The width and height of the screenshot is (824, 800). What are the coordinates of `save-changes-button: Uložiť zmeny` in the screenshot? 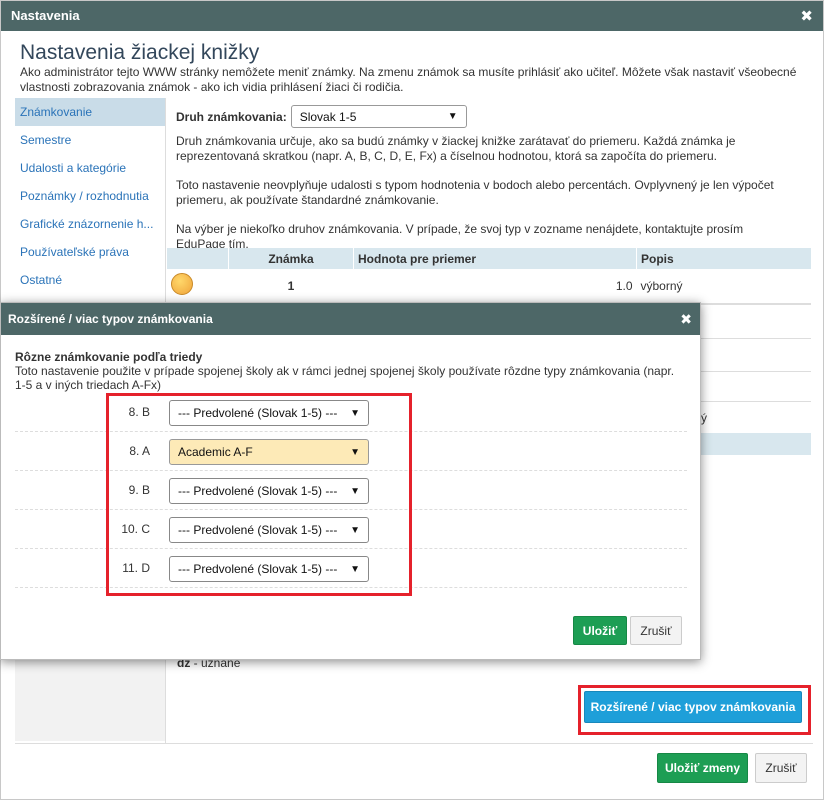 It's located at (702, 768).